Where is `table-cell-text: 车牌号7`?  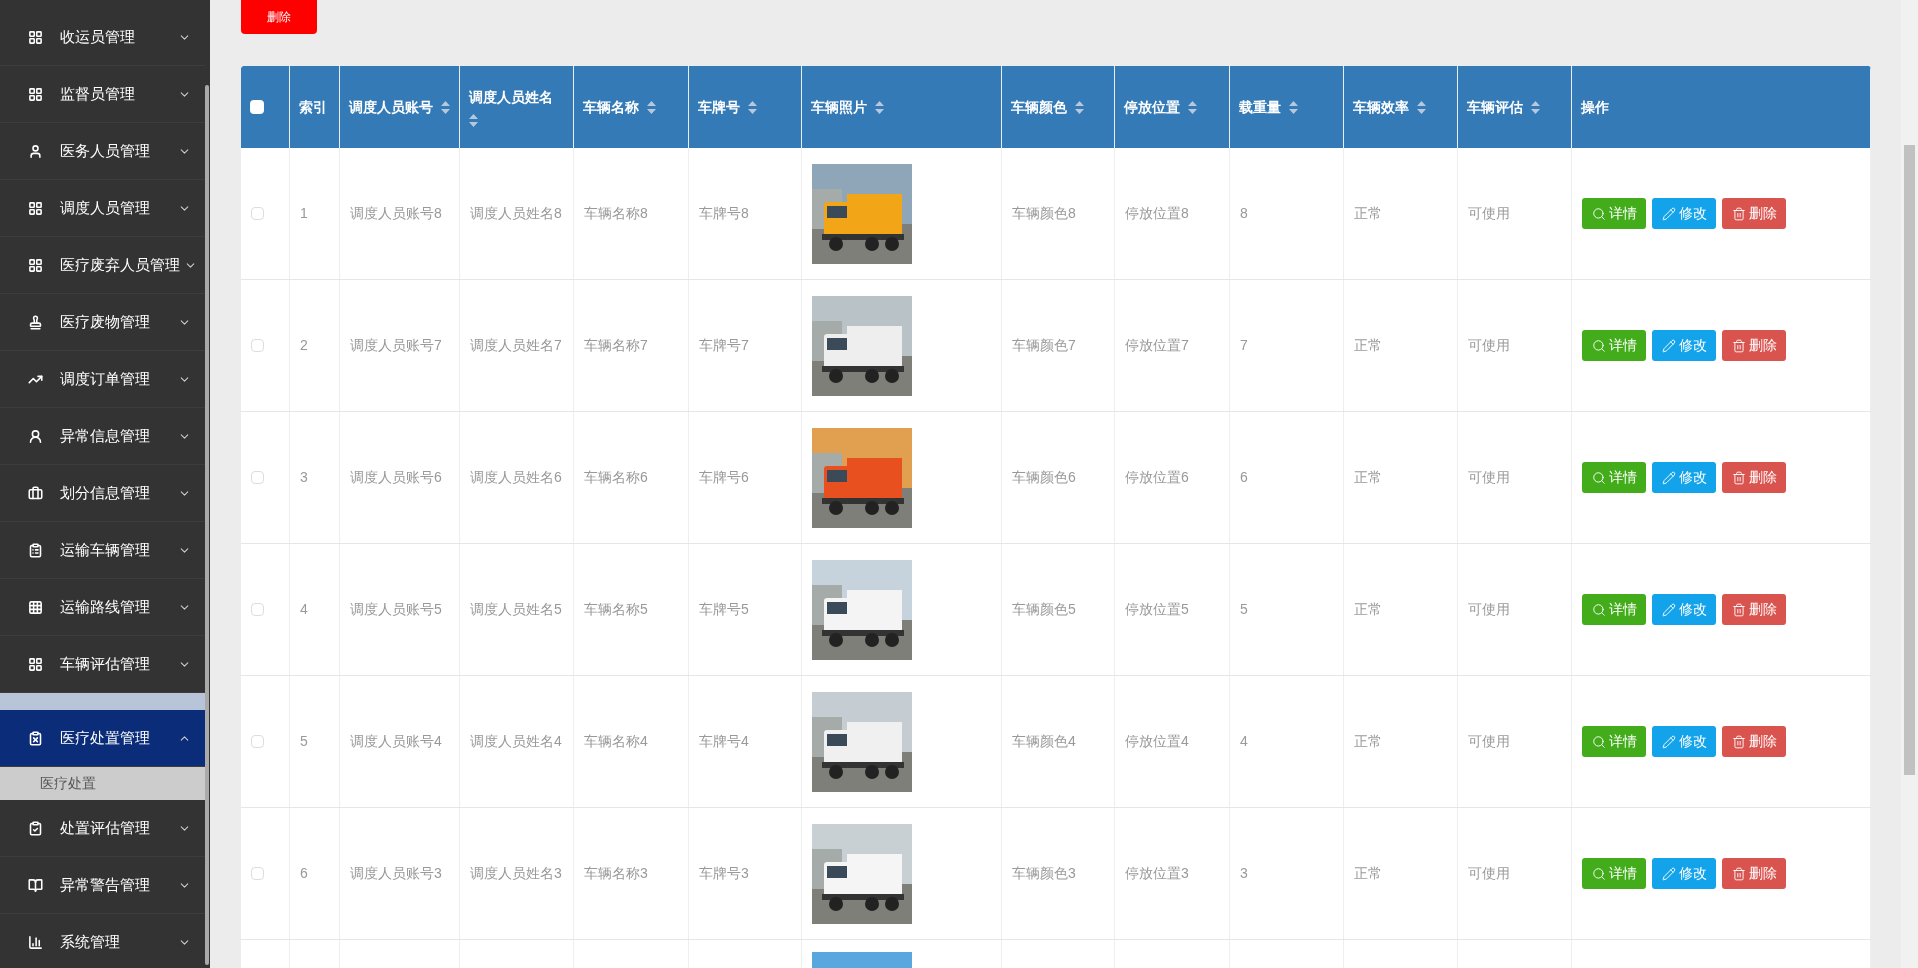 table-cell-text: 车牌号7 is located at coordinates (724, 345).